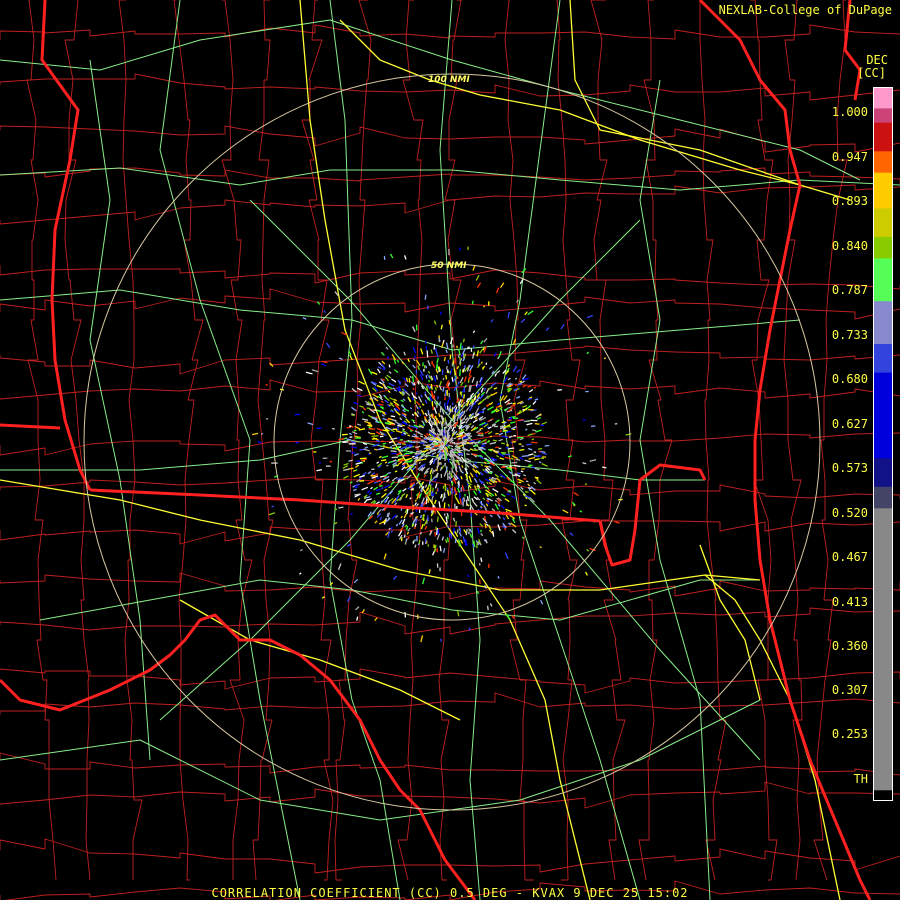 Image resolution: width=900 pixels, height=900 pixels. I want to click on legend-unit-code: DEC, so click(877, 60).